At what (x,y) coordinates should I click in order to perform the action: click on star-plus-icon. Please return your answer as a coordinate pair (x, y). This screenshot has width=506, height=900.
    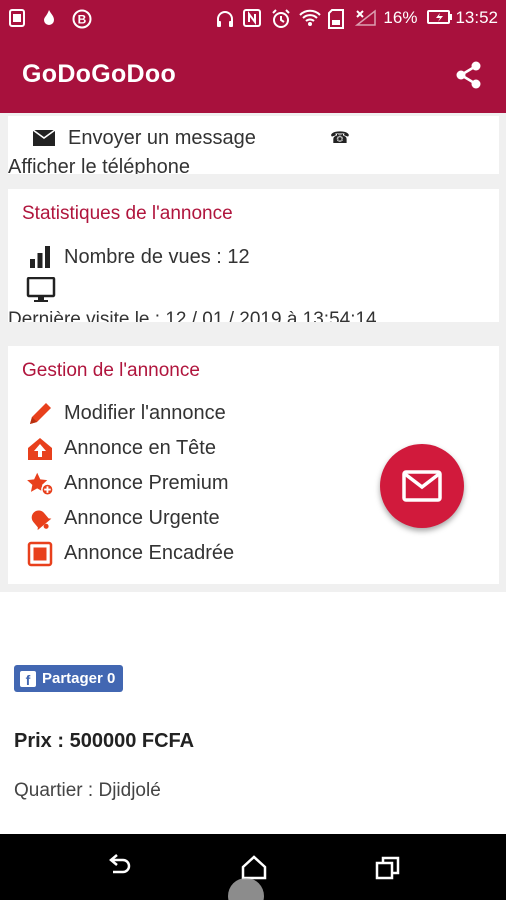
    Looking at the image, I should click on (40, 484).